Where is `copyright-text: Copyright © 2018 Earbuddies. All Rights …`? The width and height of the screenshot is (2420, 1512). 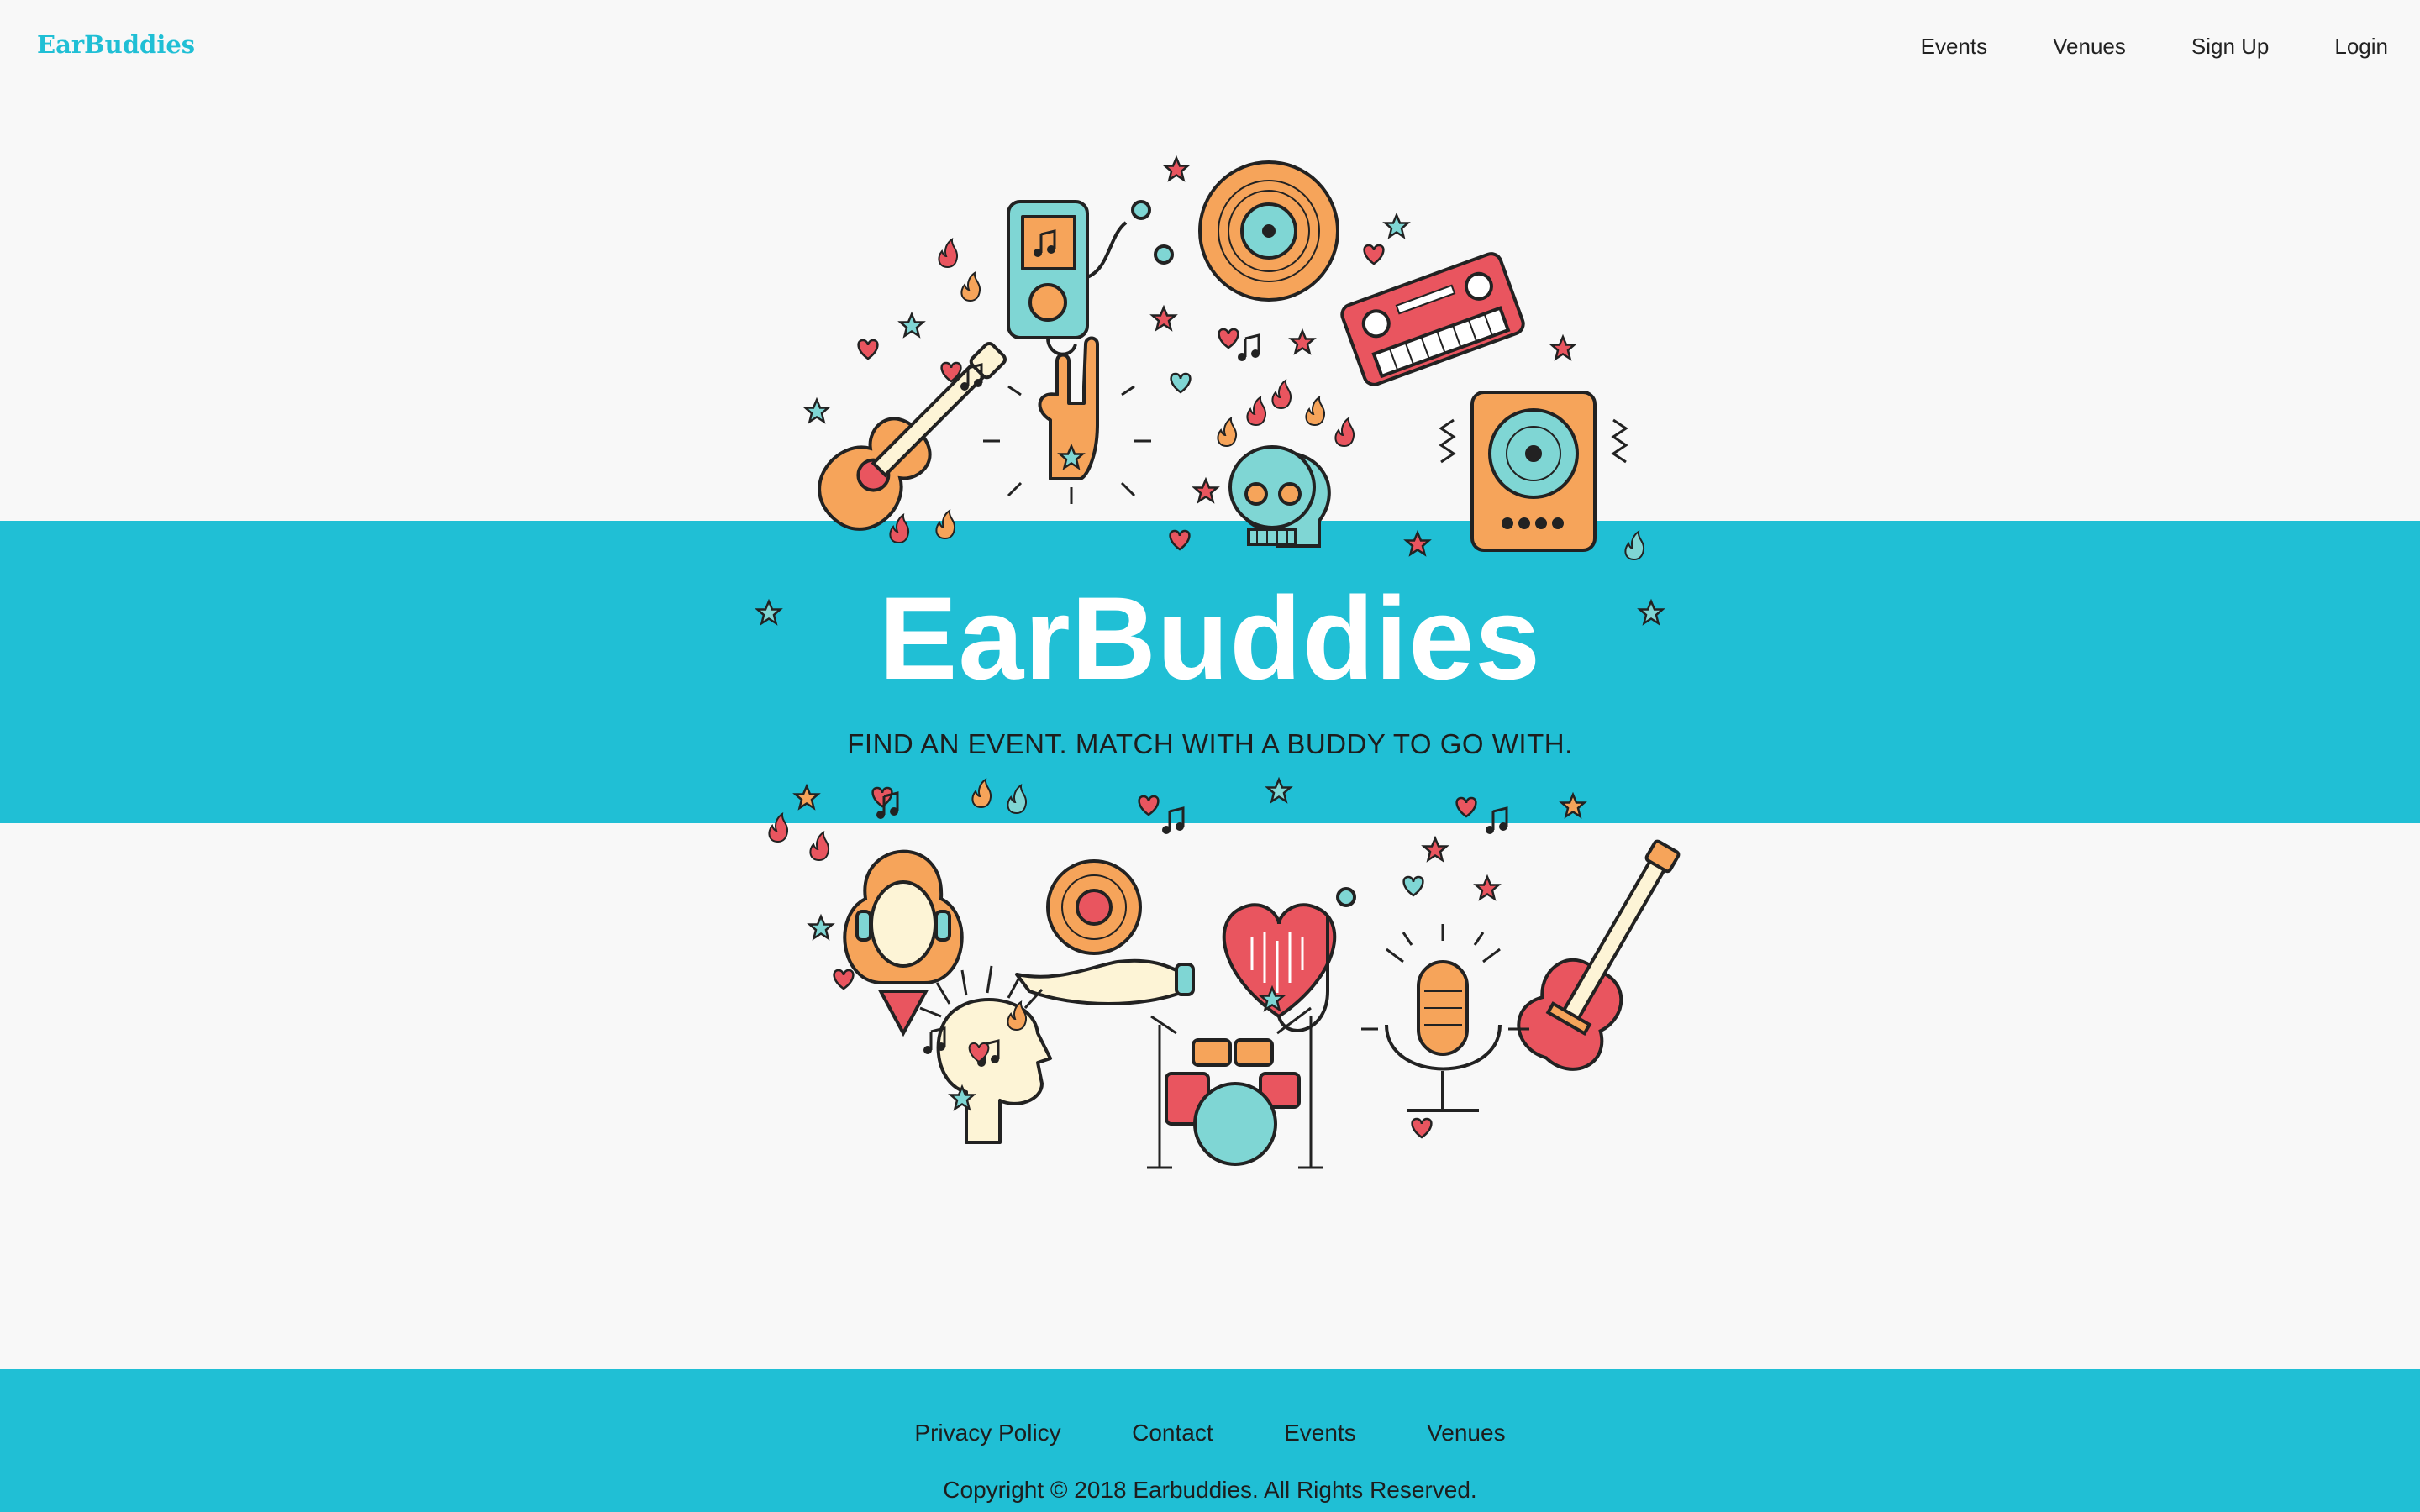 copyright-text: Copyright © 2018 Earbuddies. All Rights … is located at coordinates (1210, 1490).